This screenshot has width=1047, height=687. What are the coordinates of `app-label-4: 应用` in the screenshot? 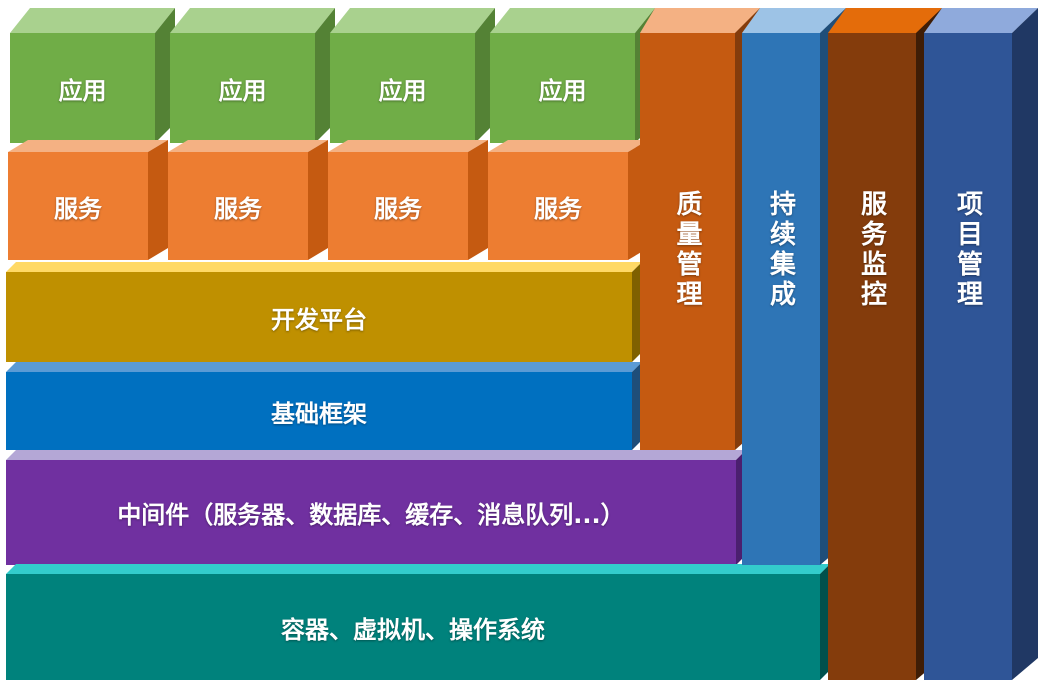 It's located at (562, 90).